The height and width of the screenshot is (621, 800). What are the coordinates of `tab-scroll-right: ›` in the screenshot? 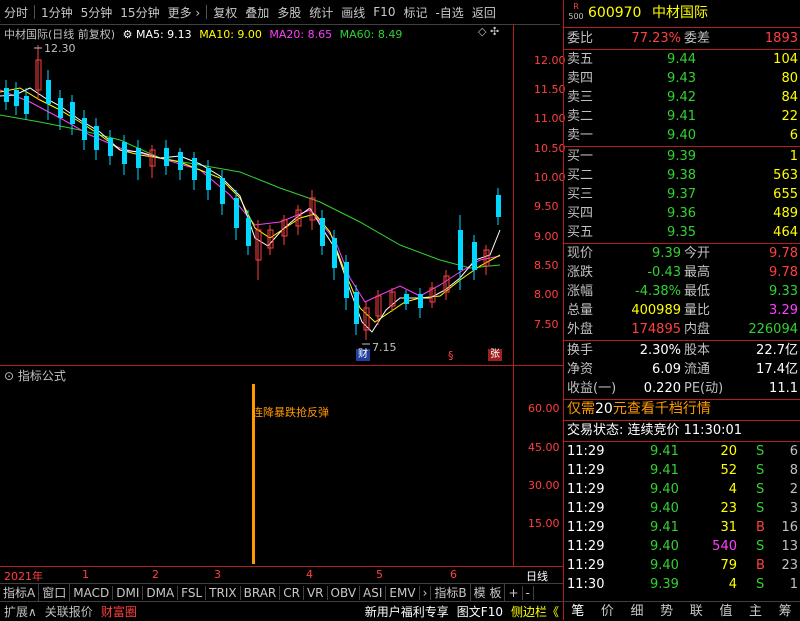 It's located at (426, 592).